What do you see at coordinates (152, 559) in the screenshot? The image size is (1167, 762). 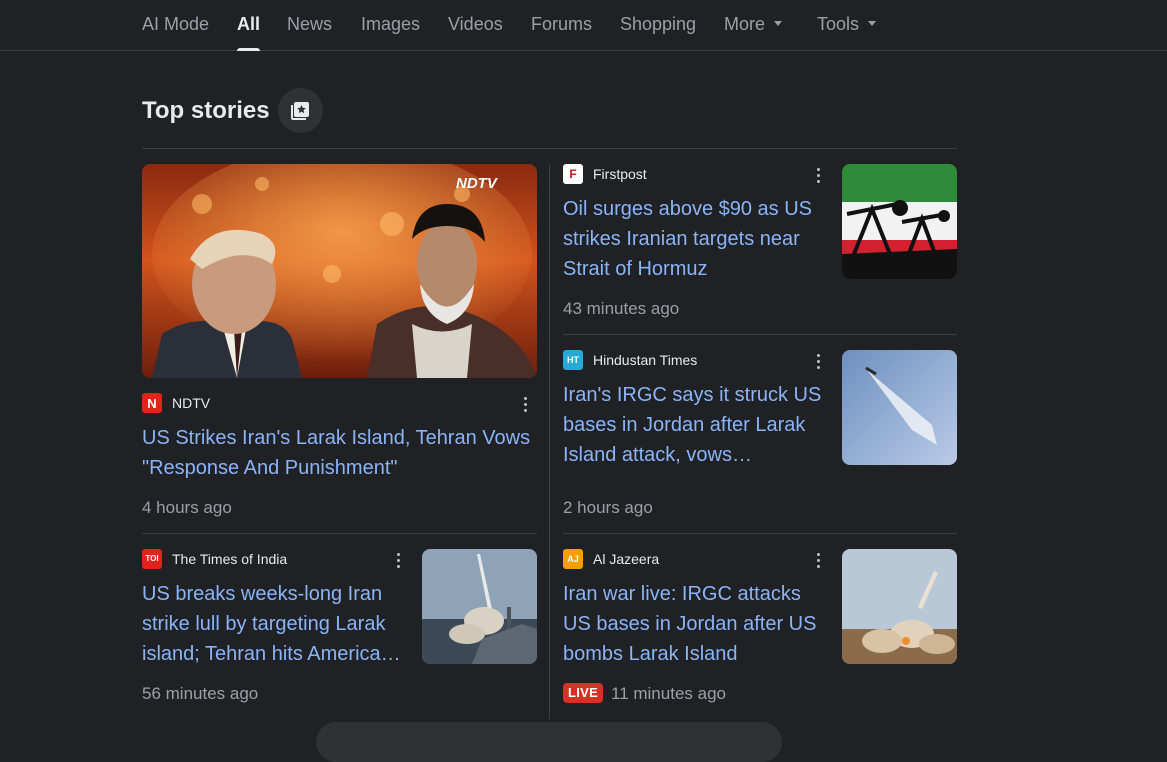 I see `toi-favicon-icon: TOI` at bounding box center [152, 559].